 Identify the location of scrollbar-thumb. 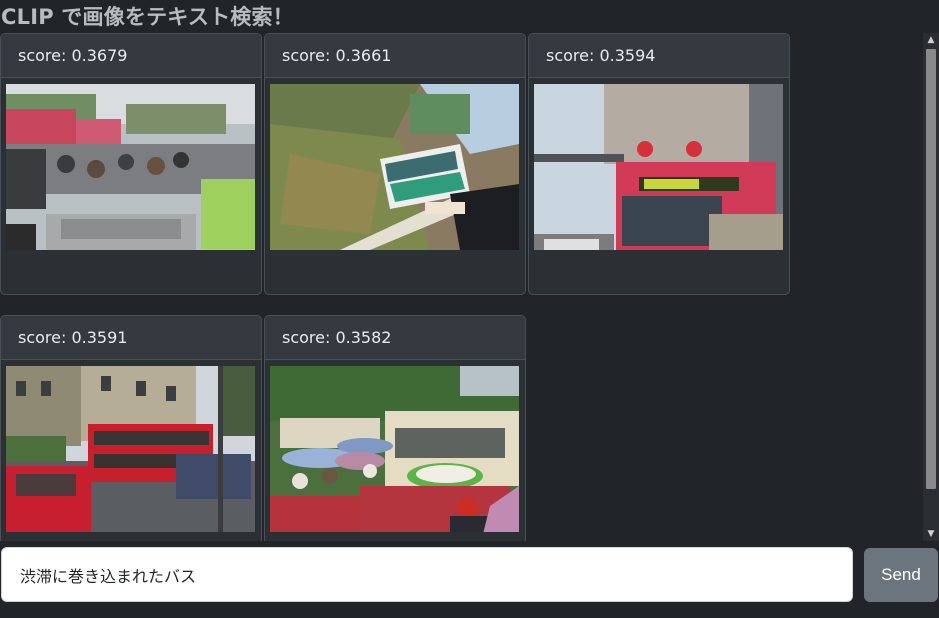
(931, 269).